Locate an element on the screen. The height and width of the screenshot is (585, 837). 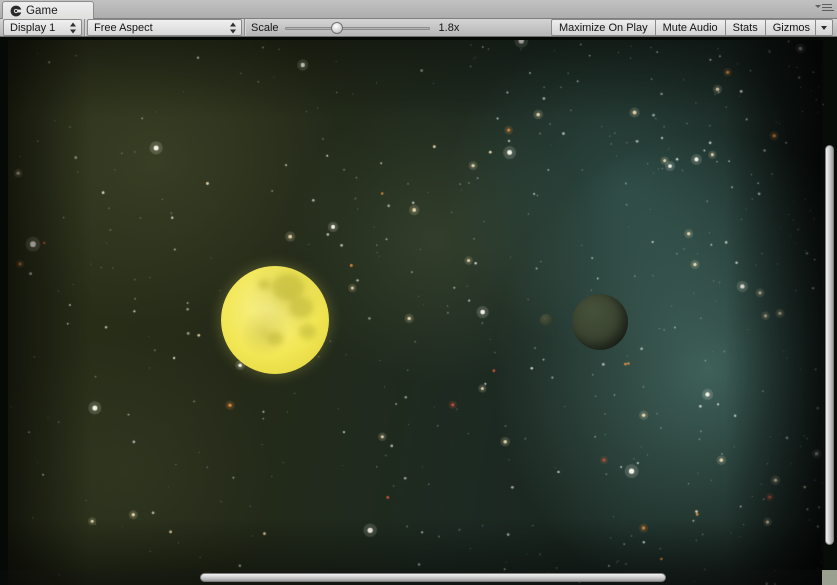
chevron-down-icon is located at coordinates (824, 27).